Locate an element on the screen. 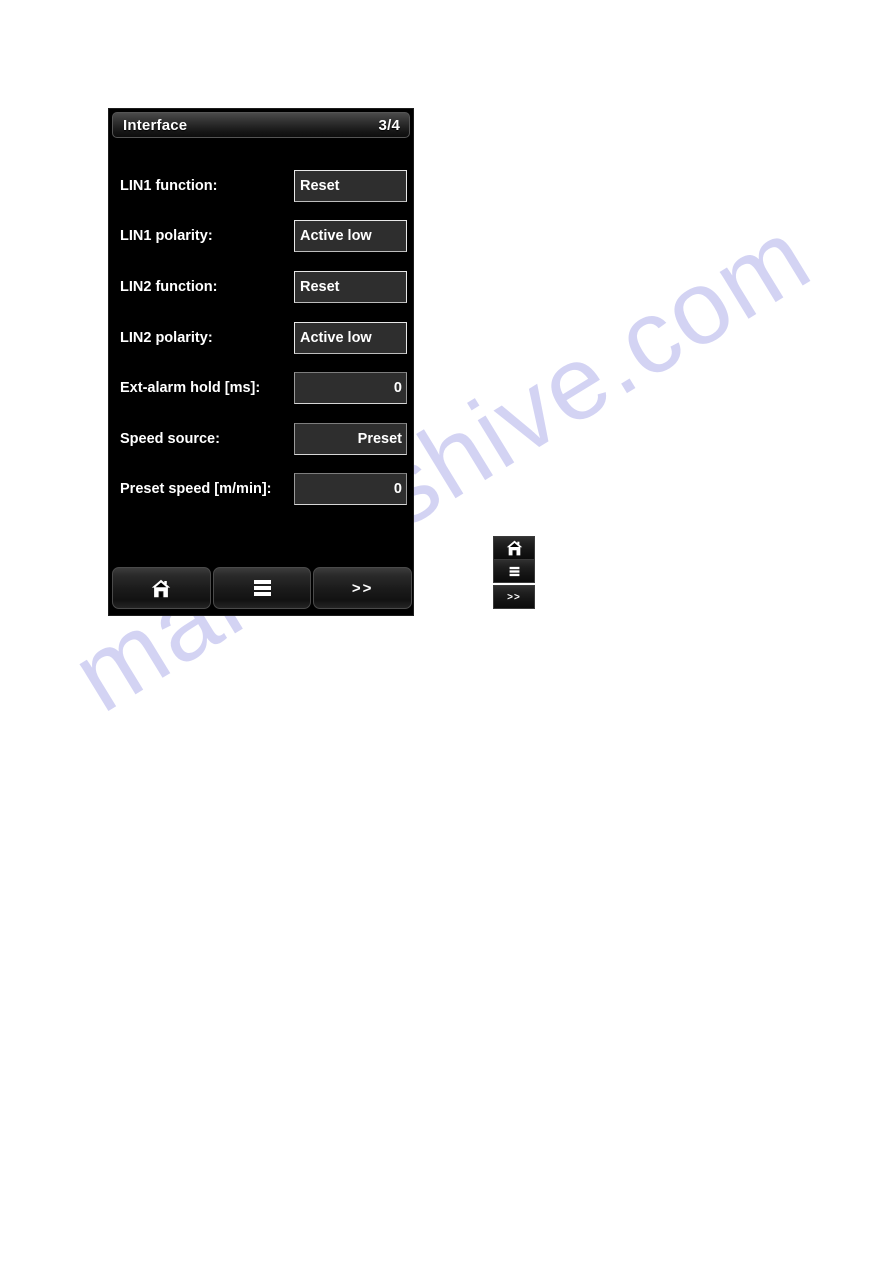 This screenshot has height=1263, width=893. menu-button is located at coordinates (262, 588).